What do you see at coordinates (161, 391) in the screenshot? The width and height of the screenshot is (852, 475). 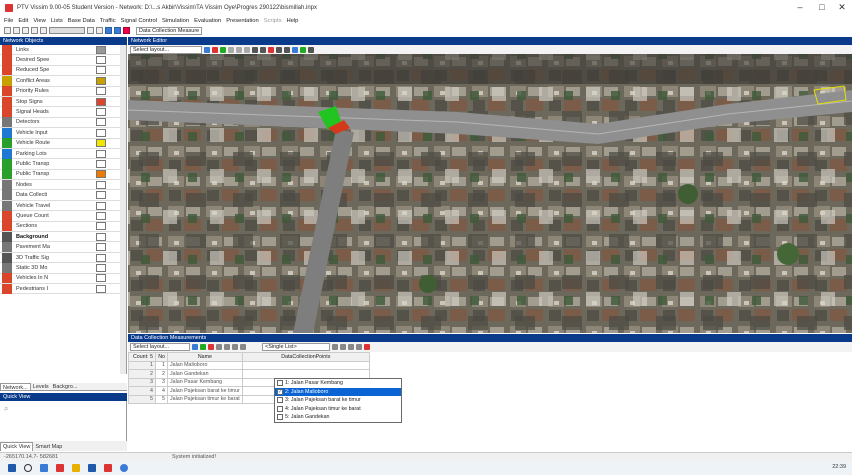 I see `cell-no: 4` at bounding box center [161, 391].